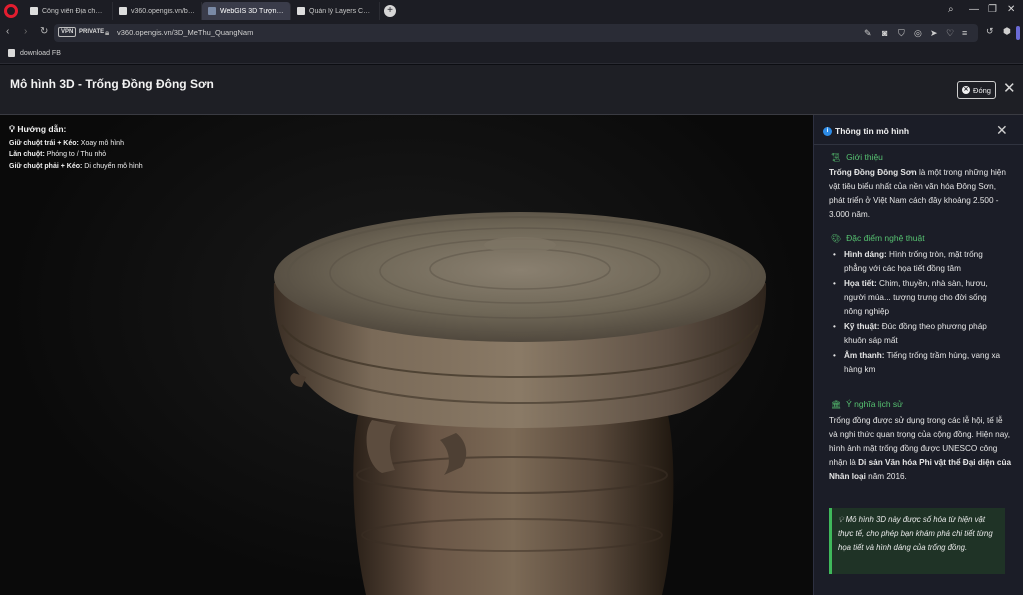 This screenshot has width=1023, height=595. What do you see at coordinates (862, 326) in the screenshot?
I see `item-key: Kỹ thuật:` at bounding box center [862, 326].